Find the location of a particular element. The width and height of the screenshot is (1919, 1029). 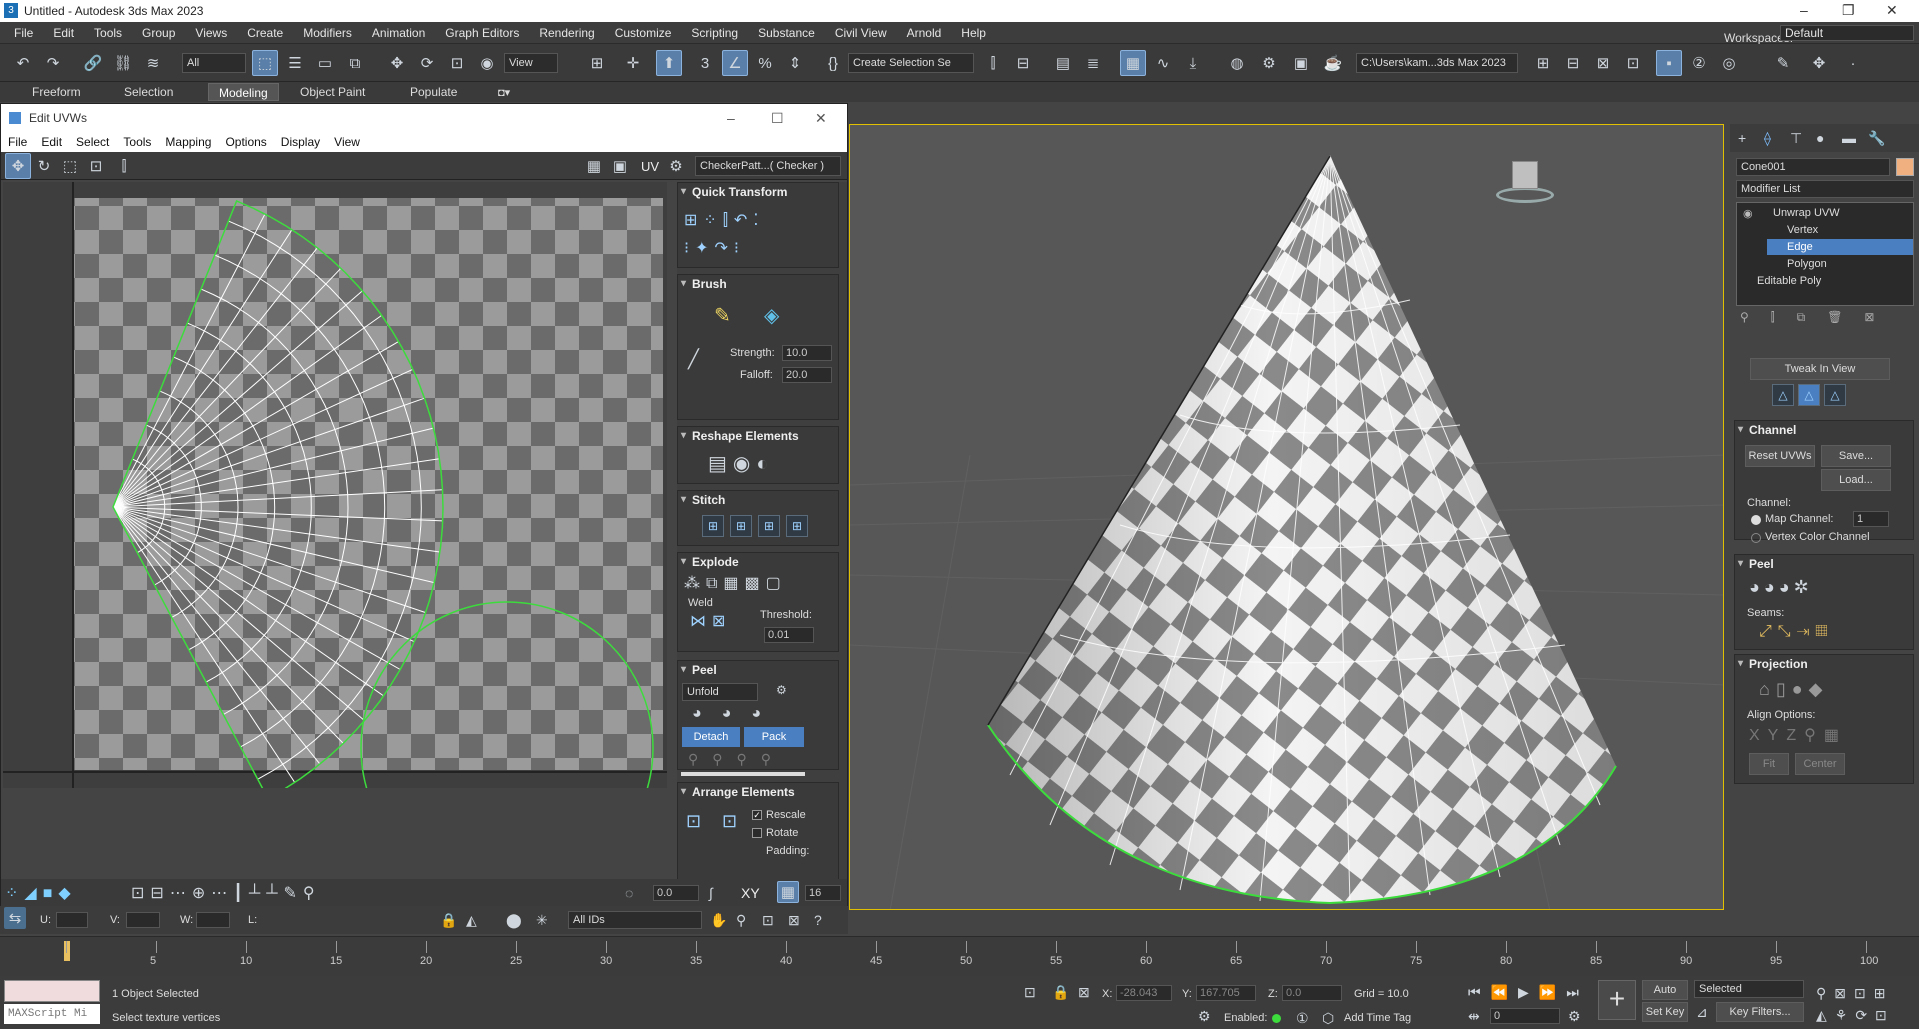

project-path-dropdown: C:\Users\kam...3ds Max 2023 is located at coordinates (1437, 63).